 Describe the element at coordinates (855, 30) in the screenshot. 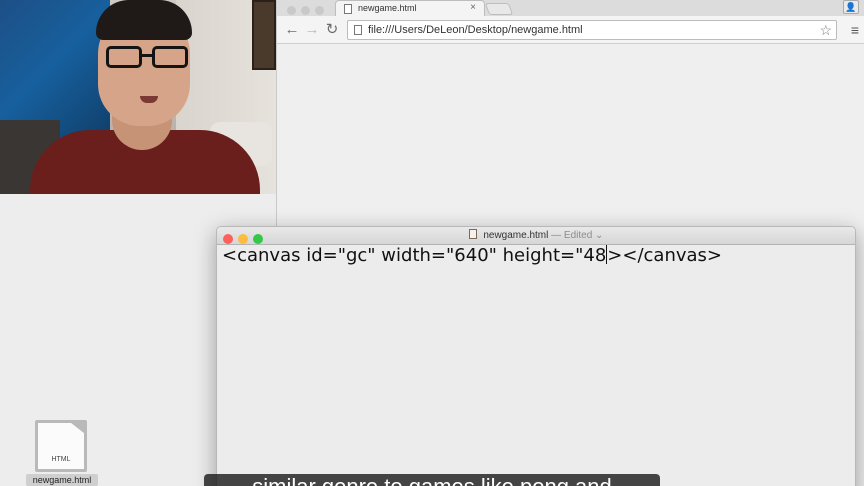

I see `menu-icon: ≡` at that location.